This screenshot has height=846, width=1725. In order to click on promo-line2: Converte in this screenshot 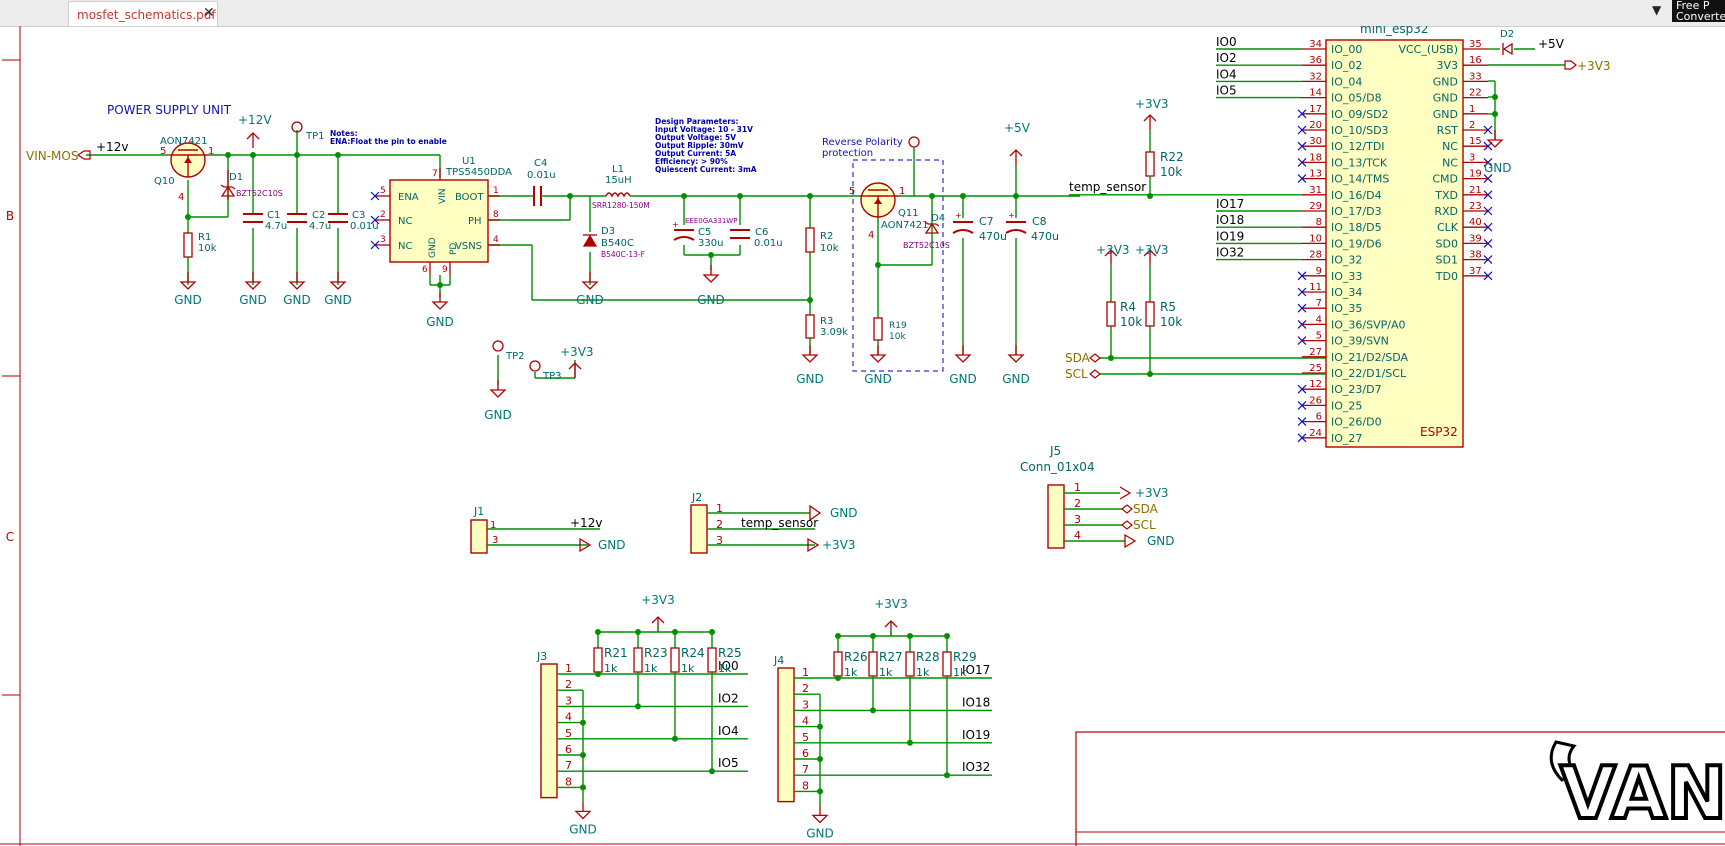, I will do `click(1700, 16)`.